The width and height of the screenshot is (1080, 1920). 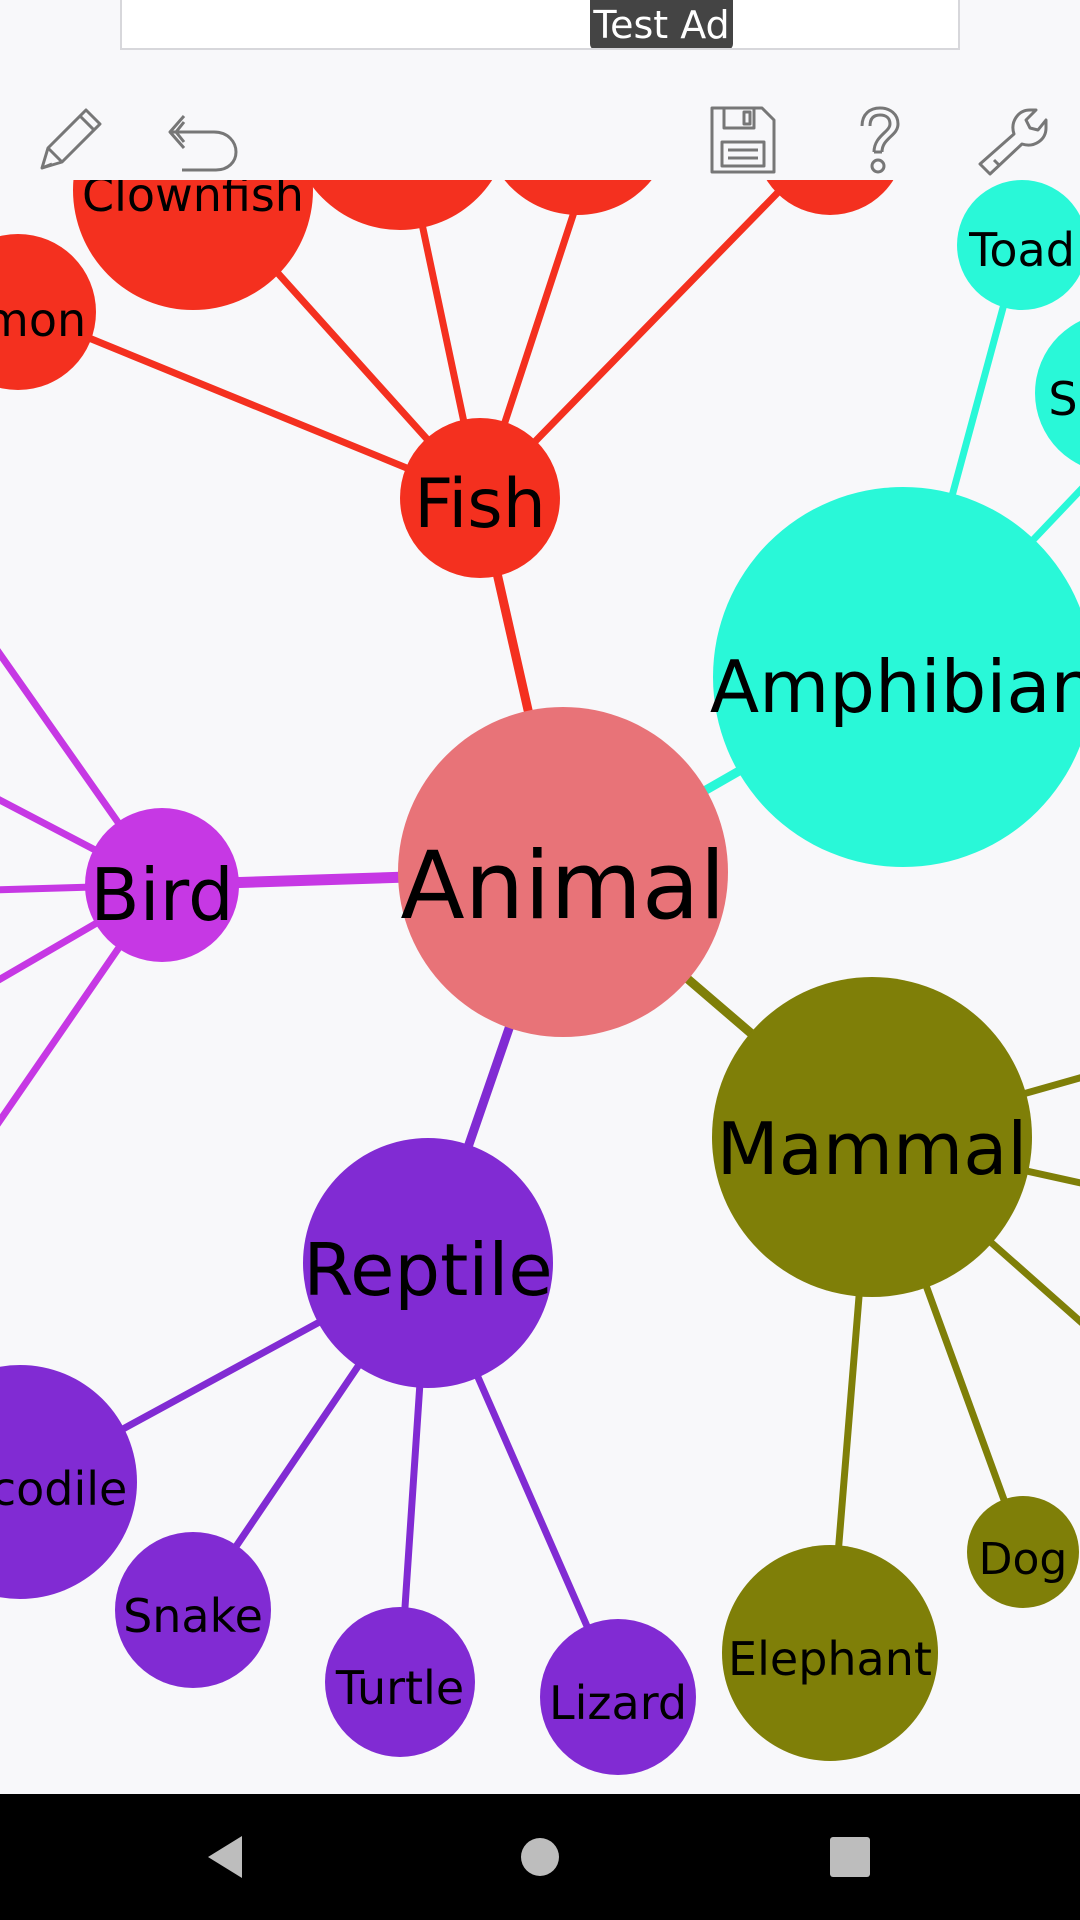 What do you see at coordinates (480, 504) in the screenshot?
I see `label-fish: Fish` at bounding box center [480, 504].